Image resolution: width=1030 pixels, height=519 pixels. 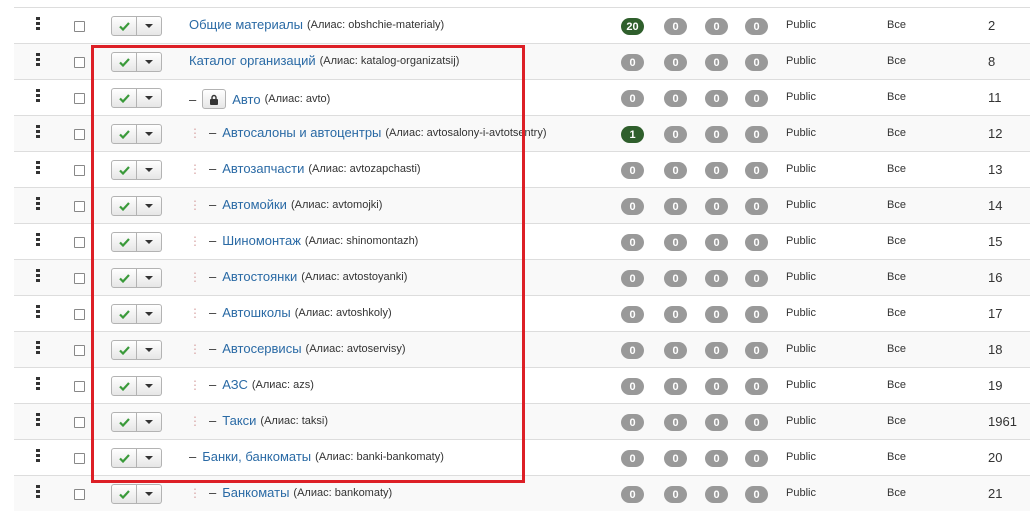 What do you see at coordinates (254, 204) in the screenshot?
I see `category-title-link: Автомойки` at bounding box center [254, 204].